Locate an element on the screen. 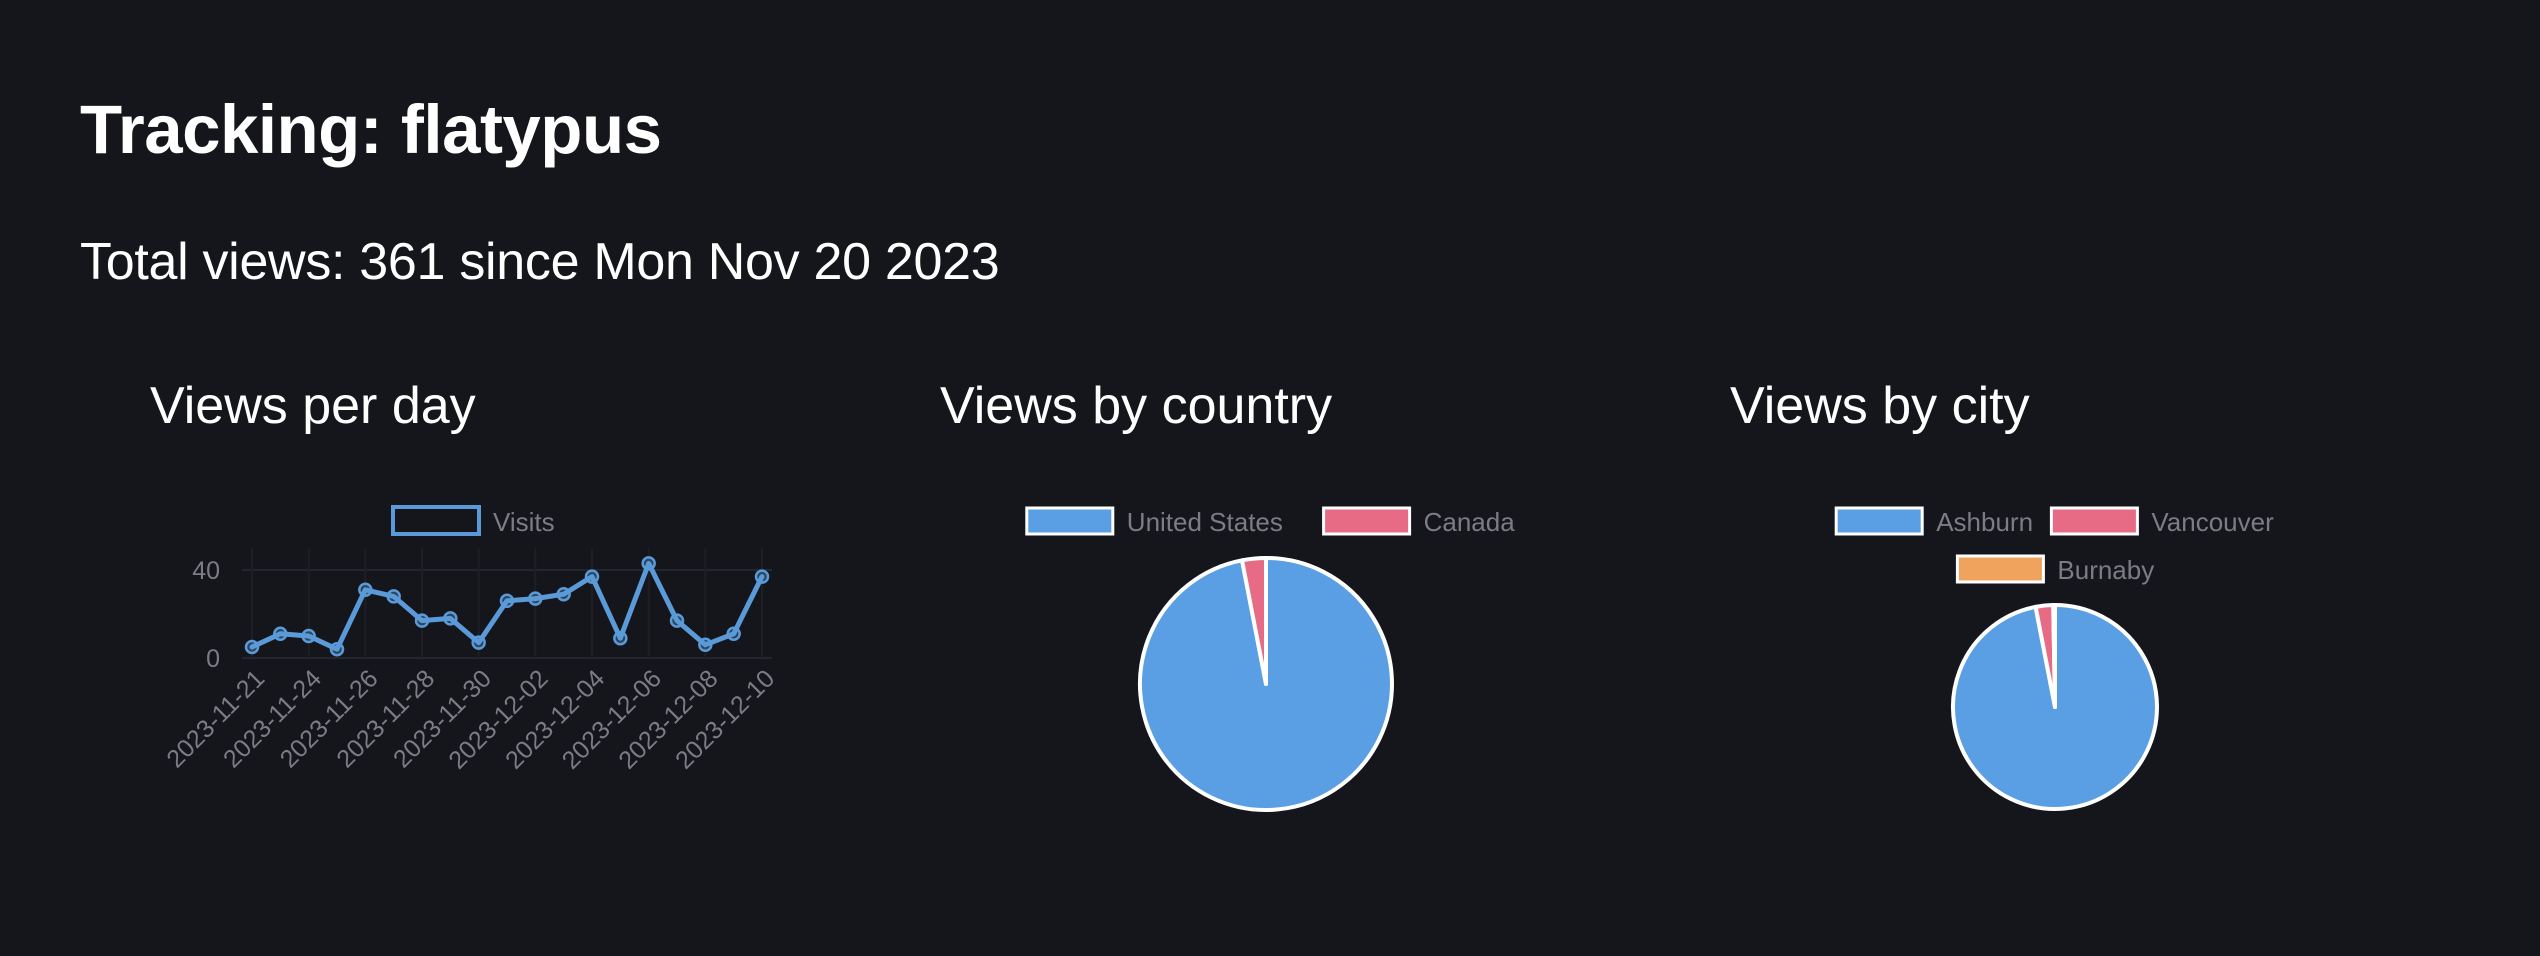  legend-label-visits: Visits is located at coordinates (524, 522).